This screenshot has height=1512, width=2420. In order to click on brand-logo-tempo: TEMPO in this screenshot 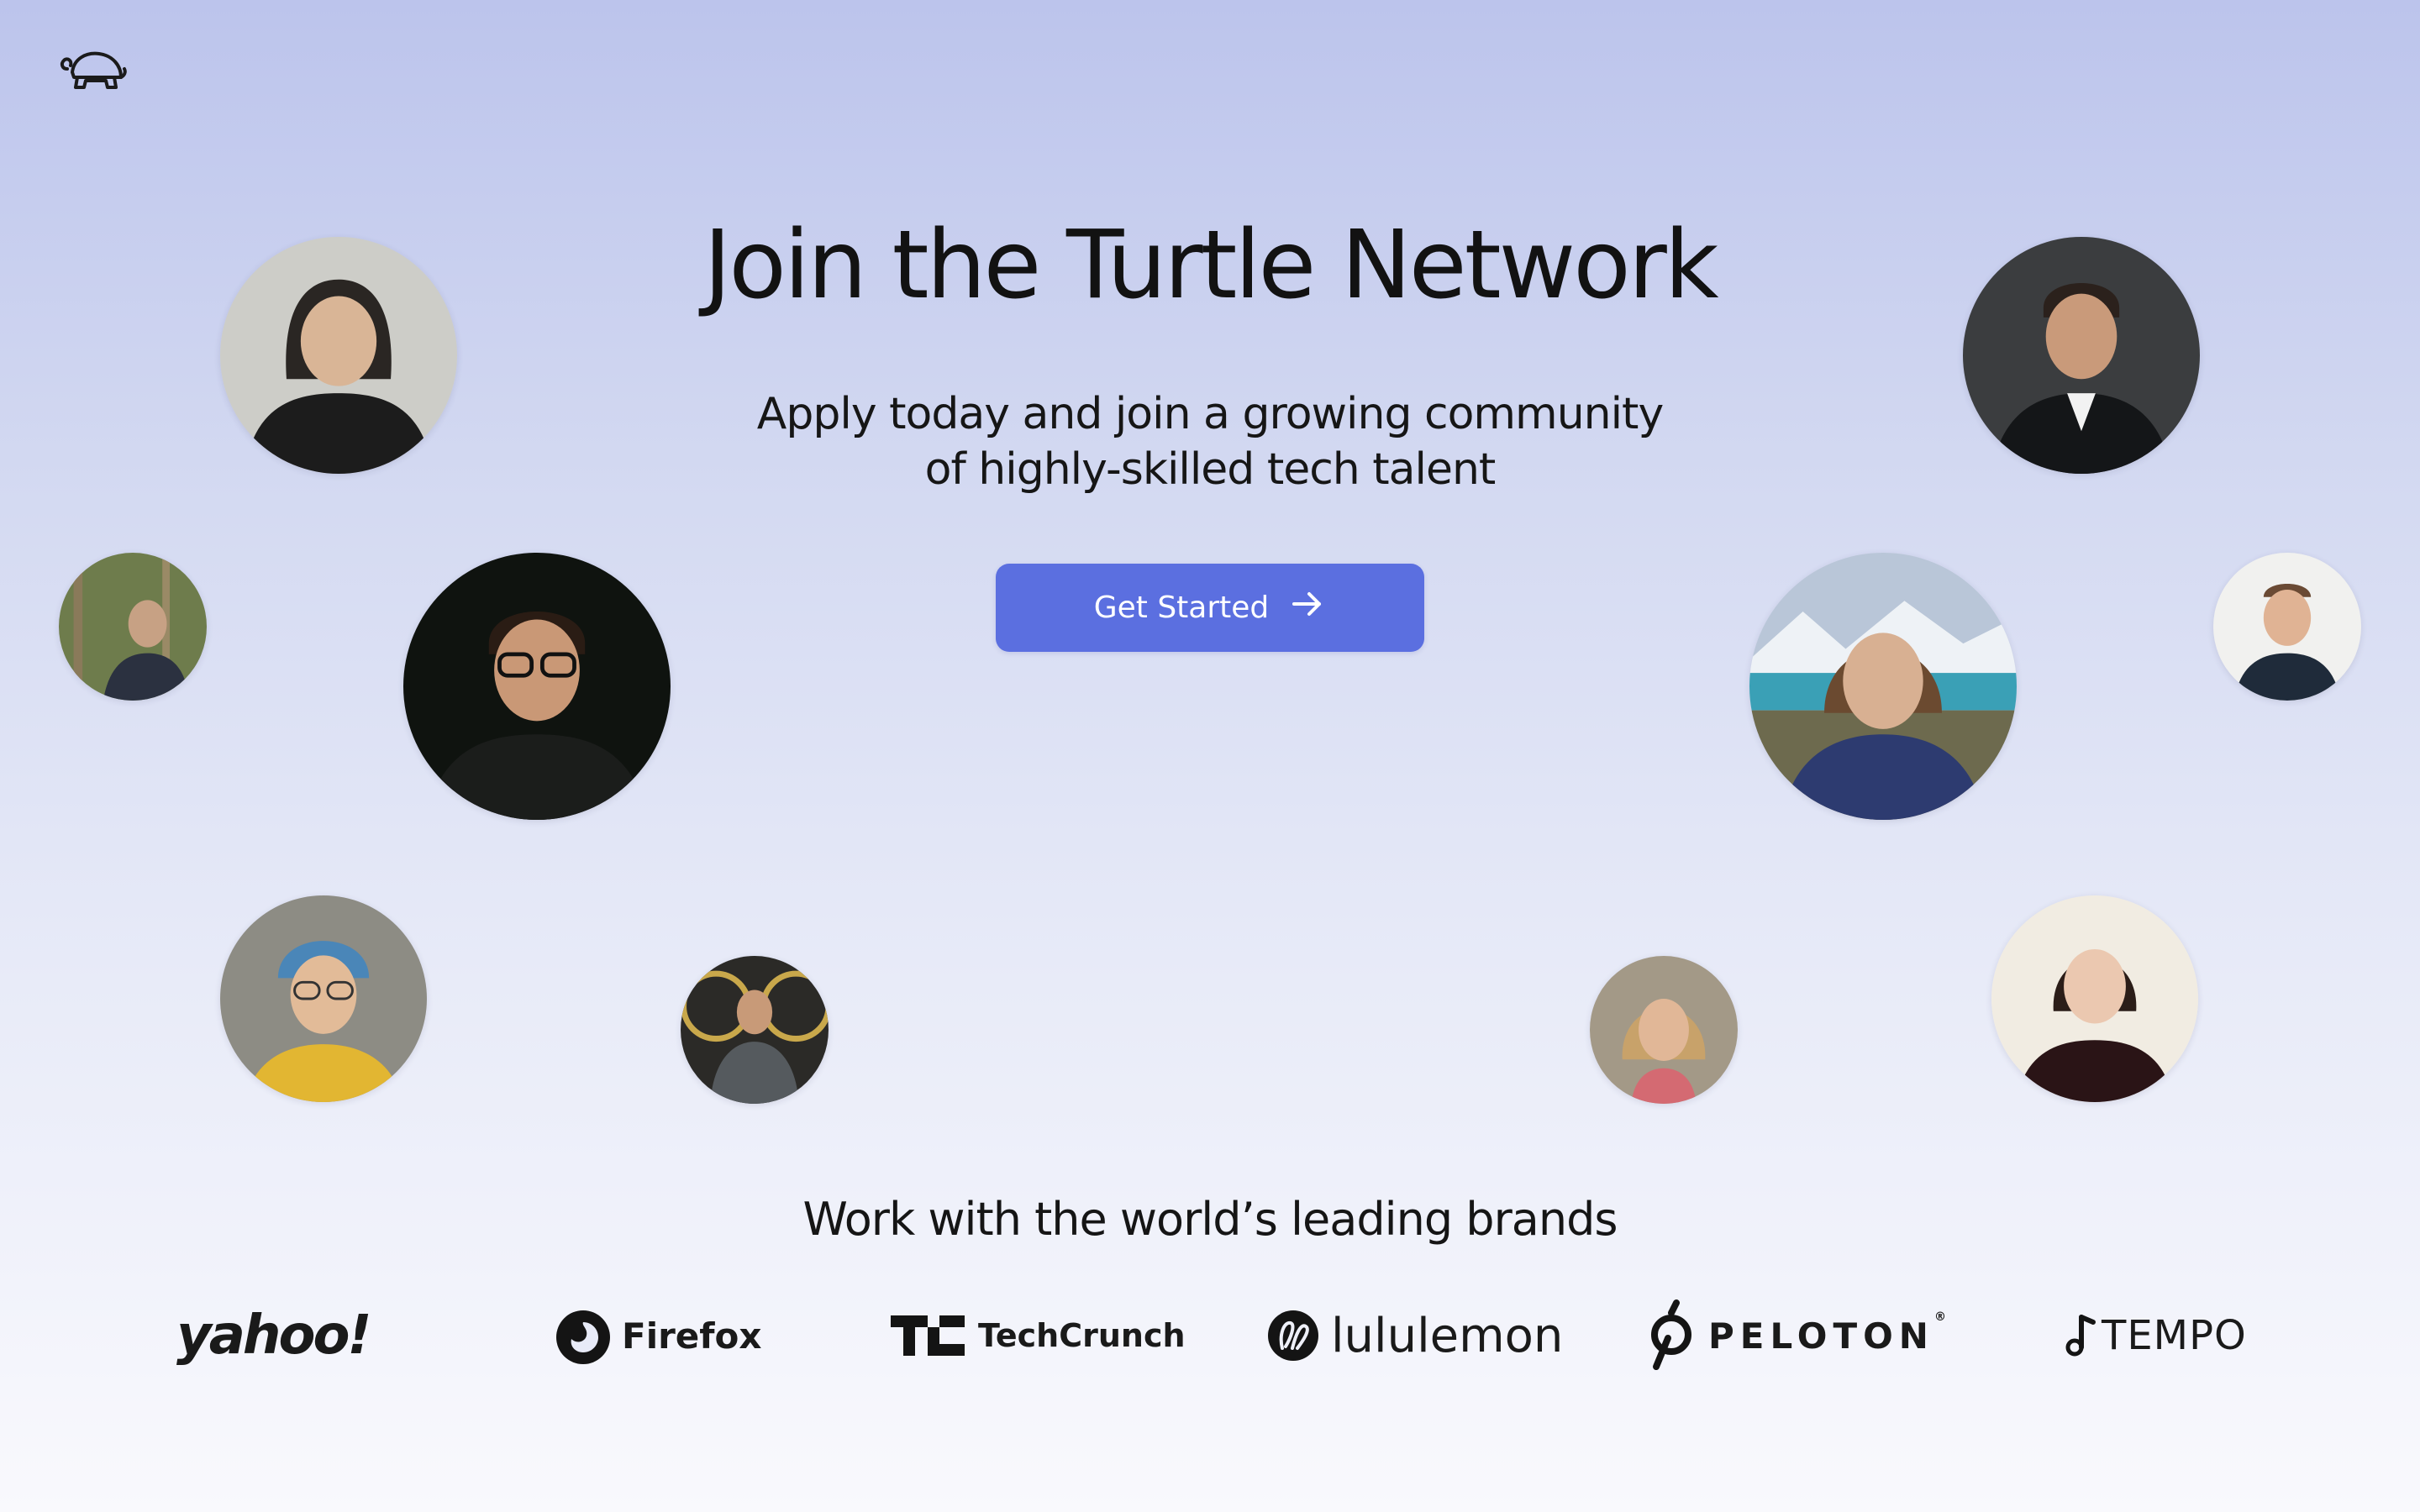, I will do `click(2155, 1336)`.